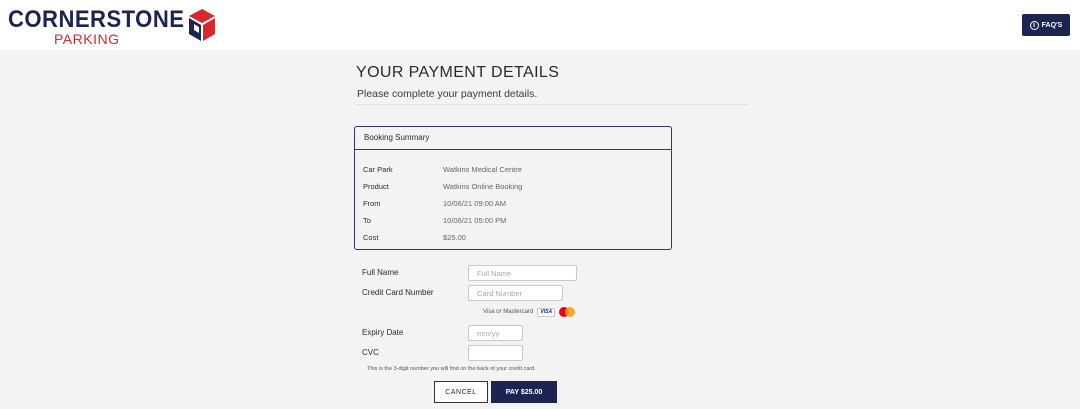  What do you see at coordinates (495, 353) in the screenshot?
I see `cvc-input` at bounding box center [495, 353].